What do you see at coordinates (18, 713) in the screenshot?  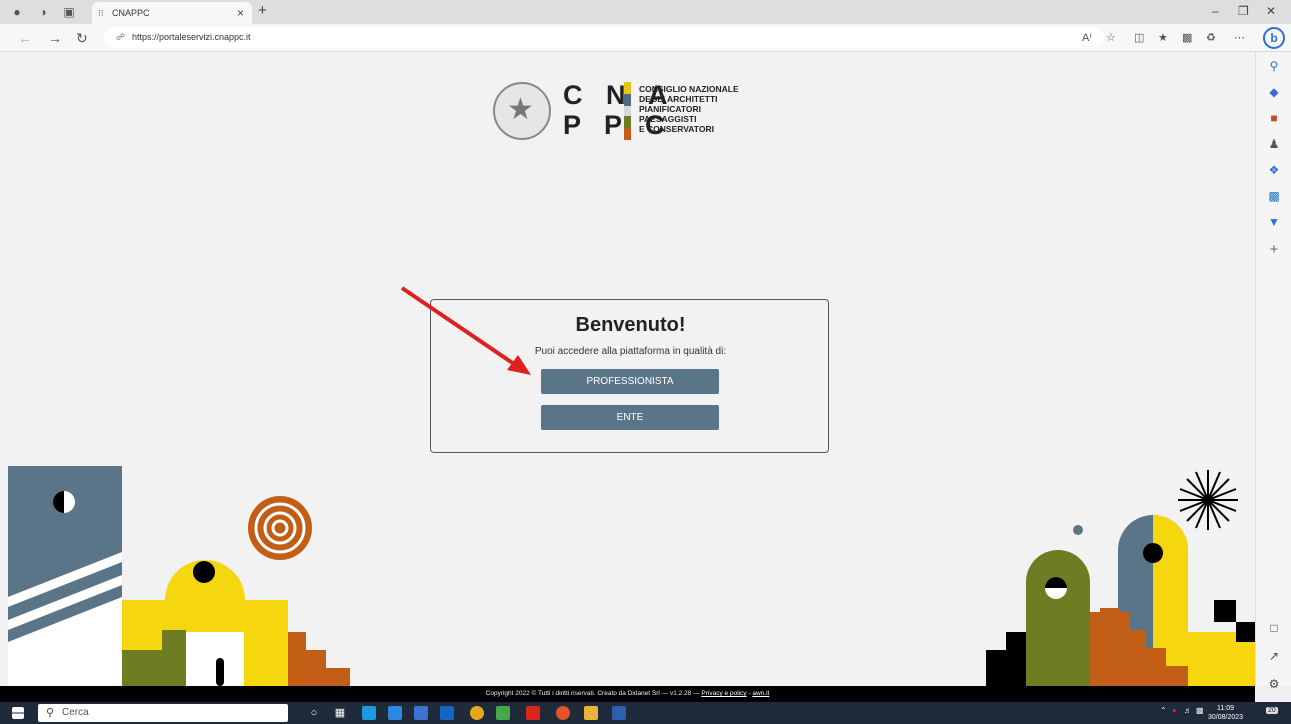 I see `windows-start-icon` at bounding box center [18, 713].